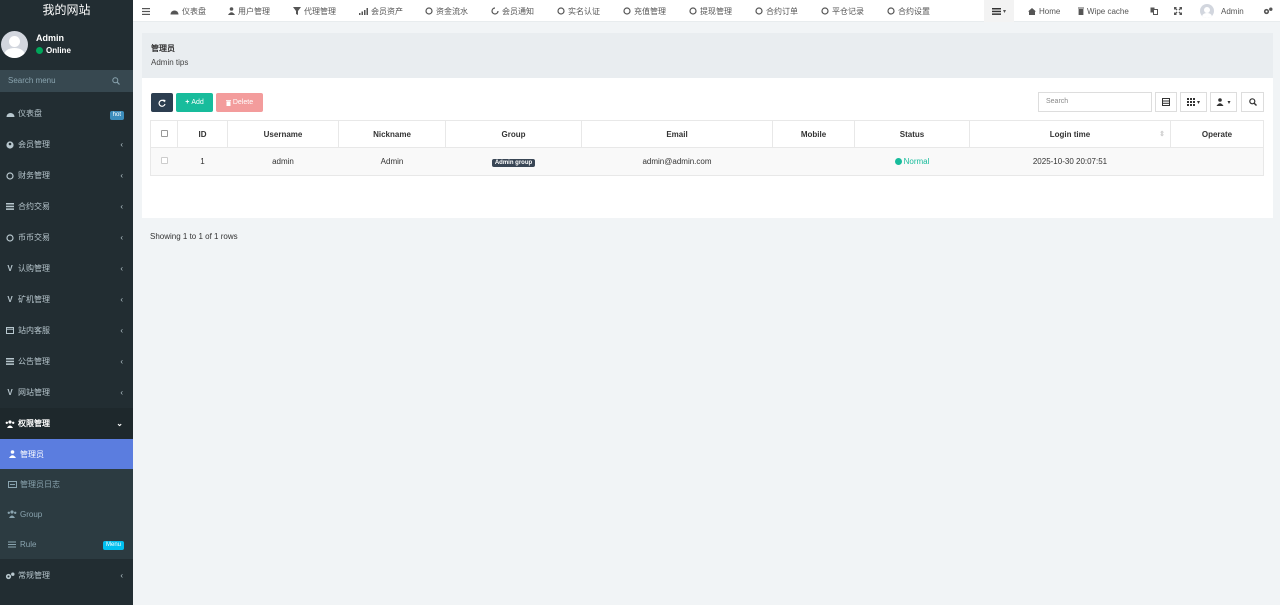 The width and height of the screenshot is (1280, 605). Describe the element at coordinates (66, 575) in the screenshot. I see `sidebar-item-general: 常规管理 ‹` at that location.